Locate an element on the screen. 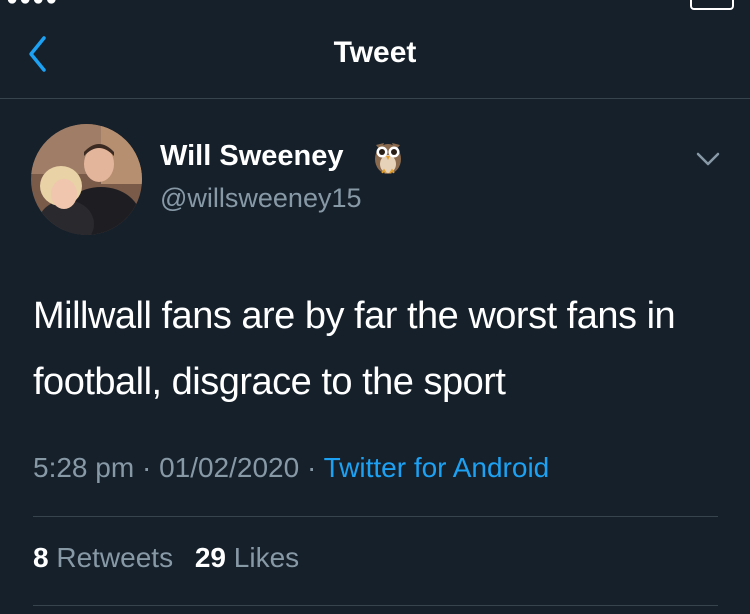 The image size is (750, 614). page-title: Tweet is located at coordinates (375, 52).